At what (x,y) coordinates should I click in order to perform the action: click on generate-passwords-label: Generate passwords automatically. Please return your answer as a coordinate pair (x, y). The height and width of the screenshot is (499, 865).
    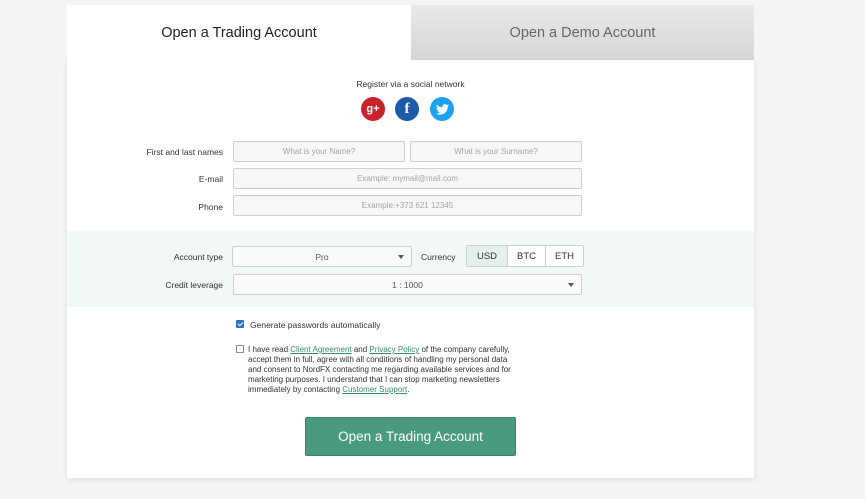
    Looking at the image, I should click on (315, 325).